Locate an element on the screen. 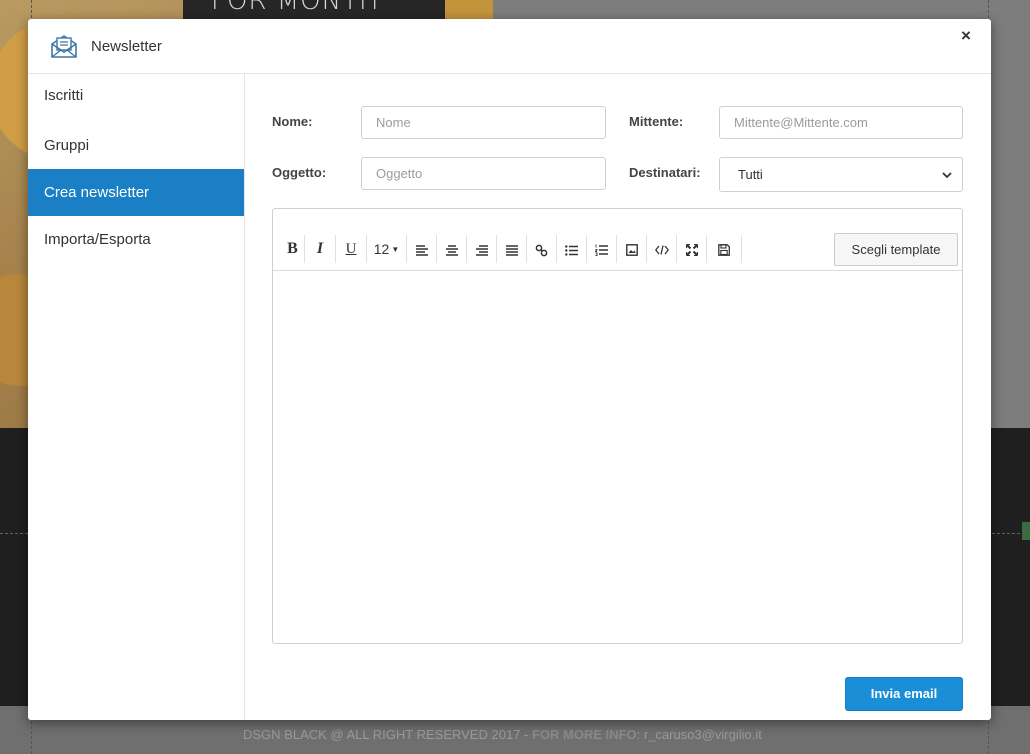 The image size is (1030, 754). image-icon is located at coordinates (632, 249).